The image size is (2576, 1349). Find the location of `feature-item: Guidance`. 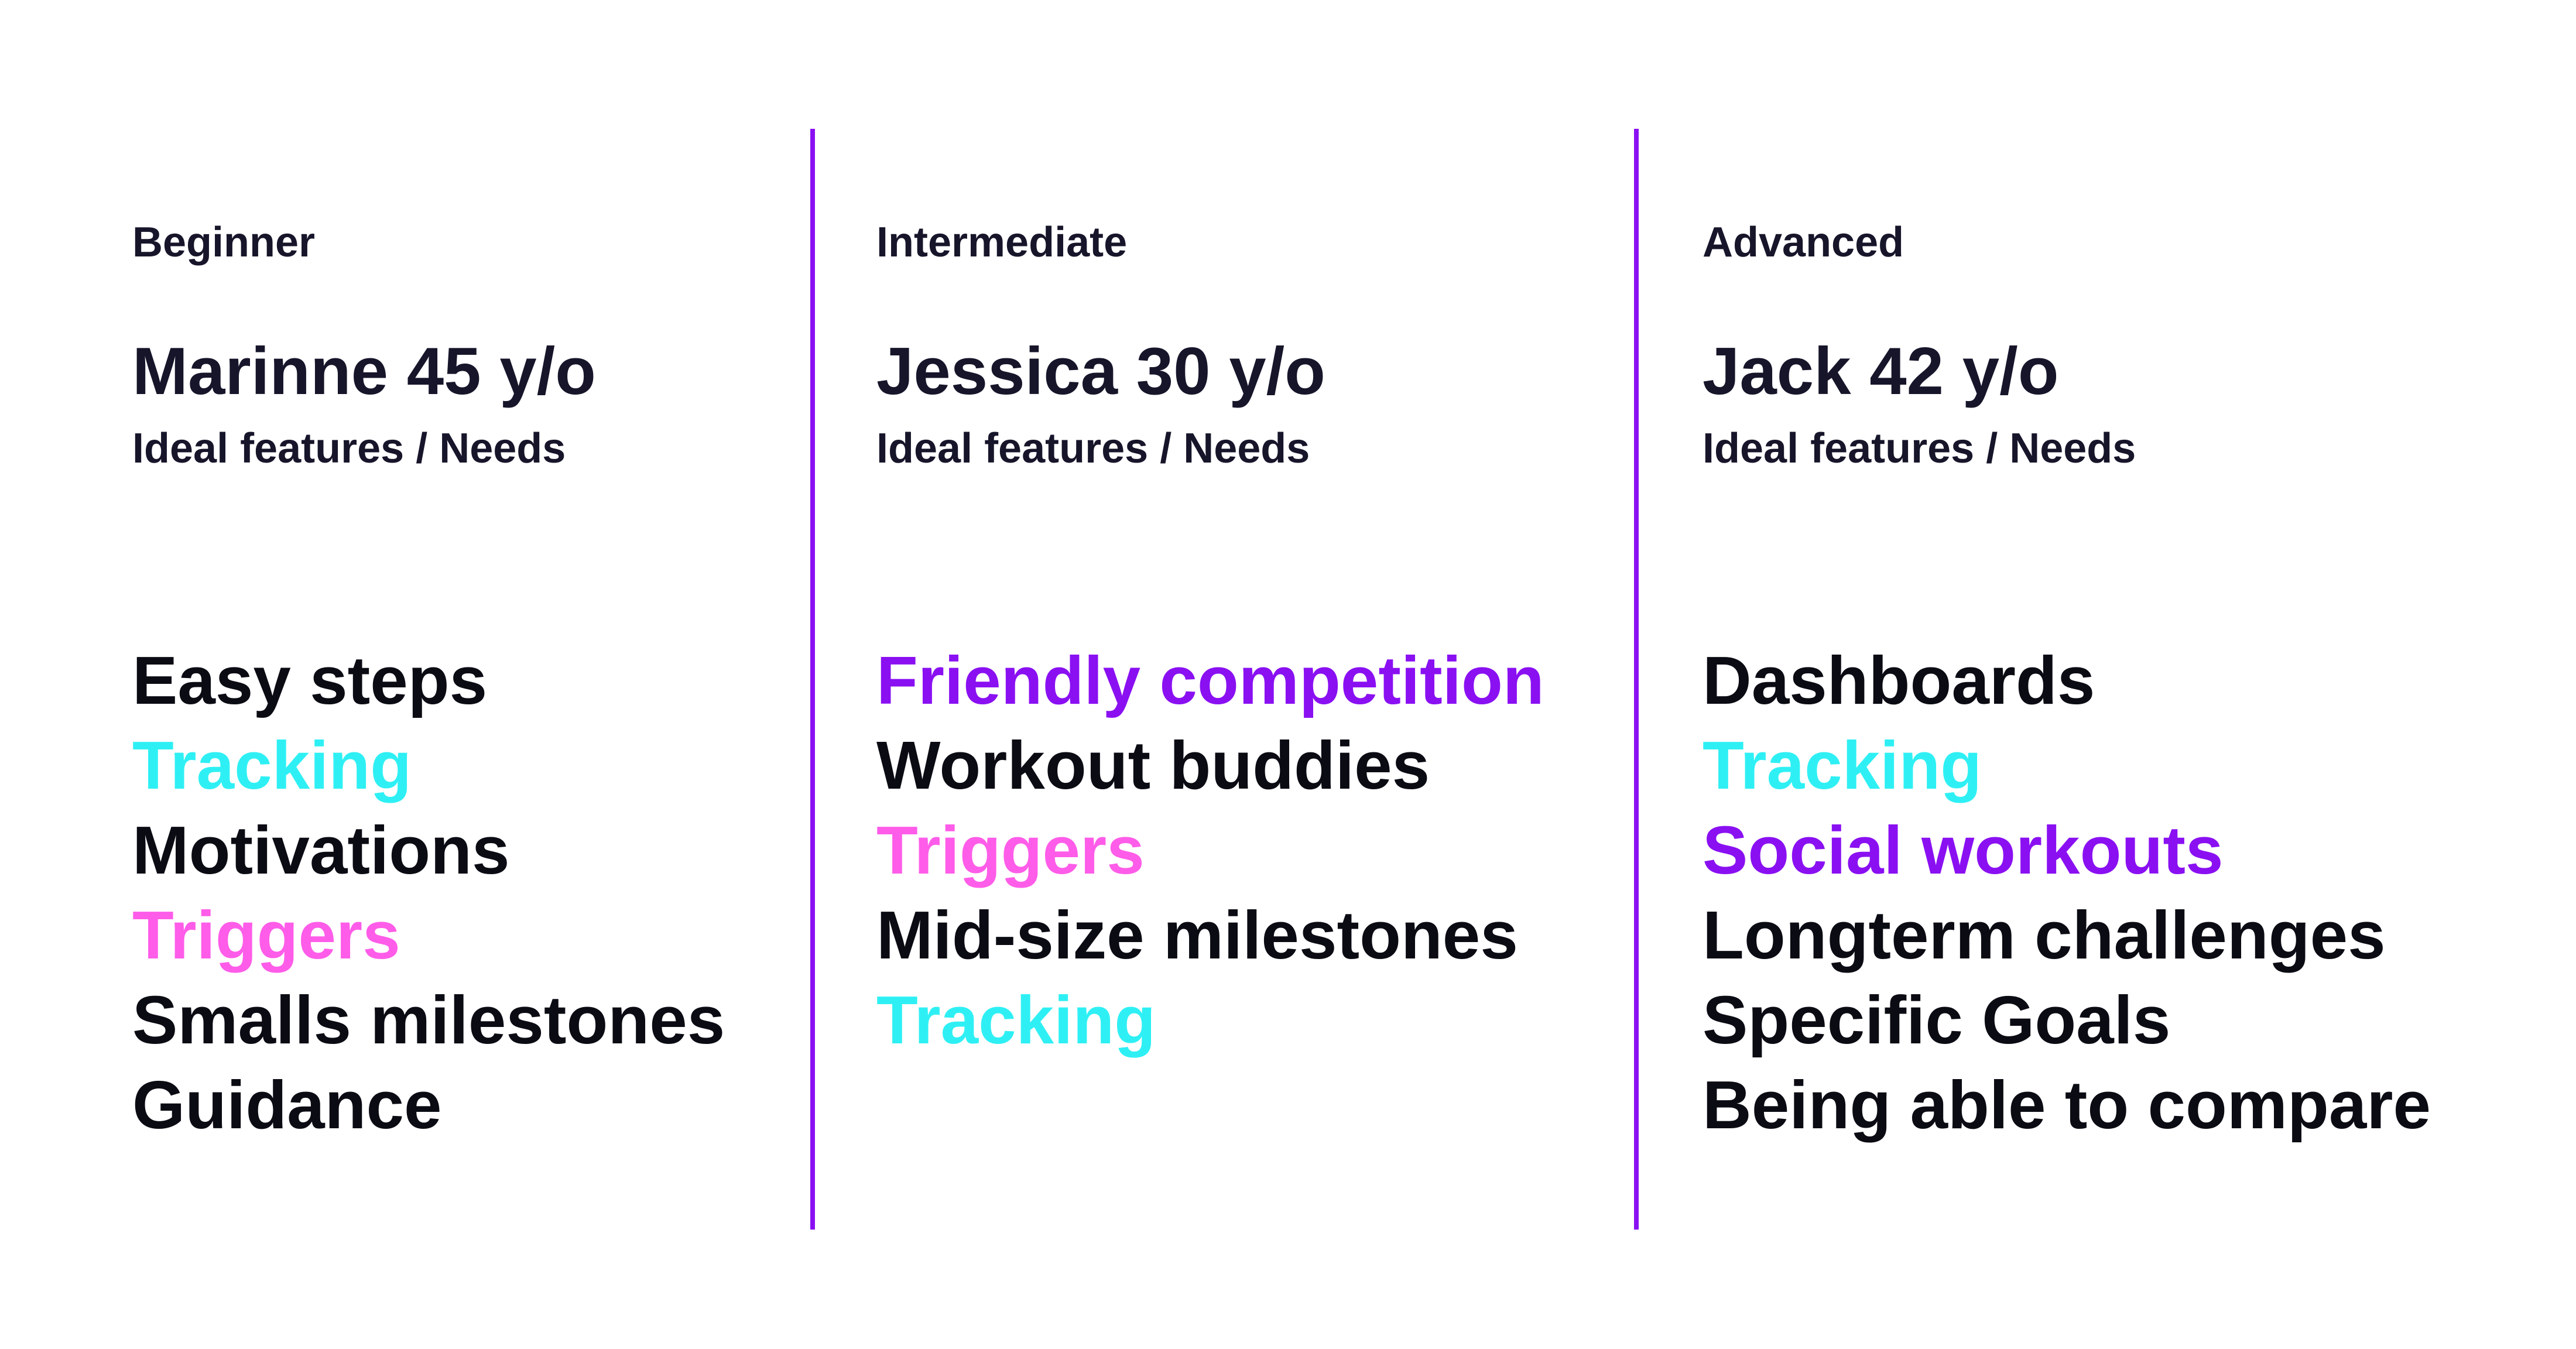

feature-item: Guidance is located at coordinates (287, 1105).